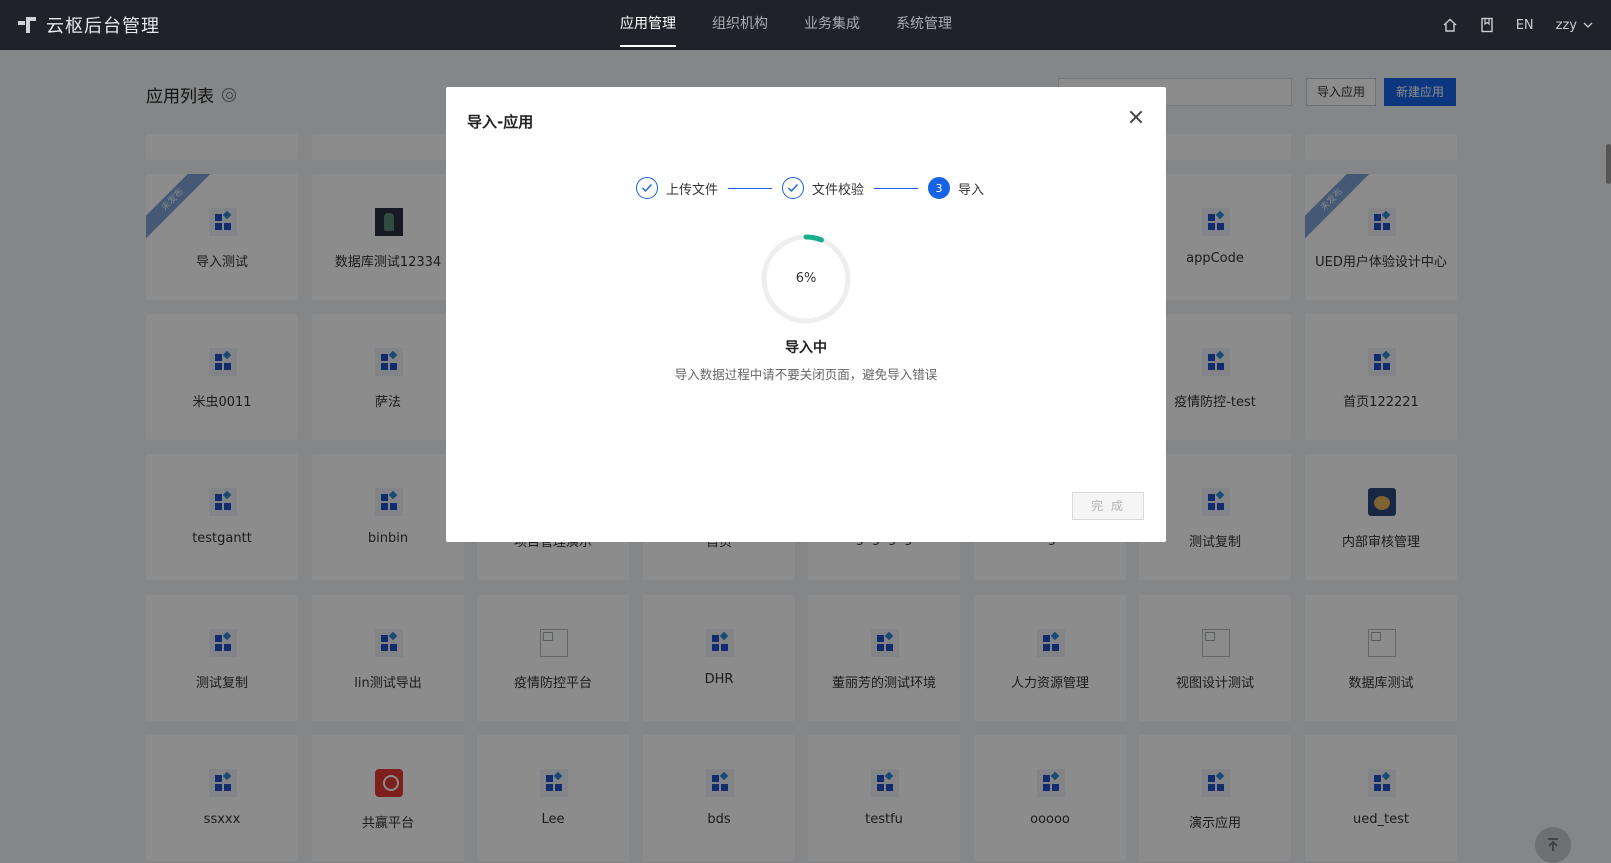 This screenshot has height=863, width=1611. Describe the element at coordinates (740, 25) in the screenshot. I see `nav-organization: 组织机构` at that location.